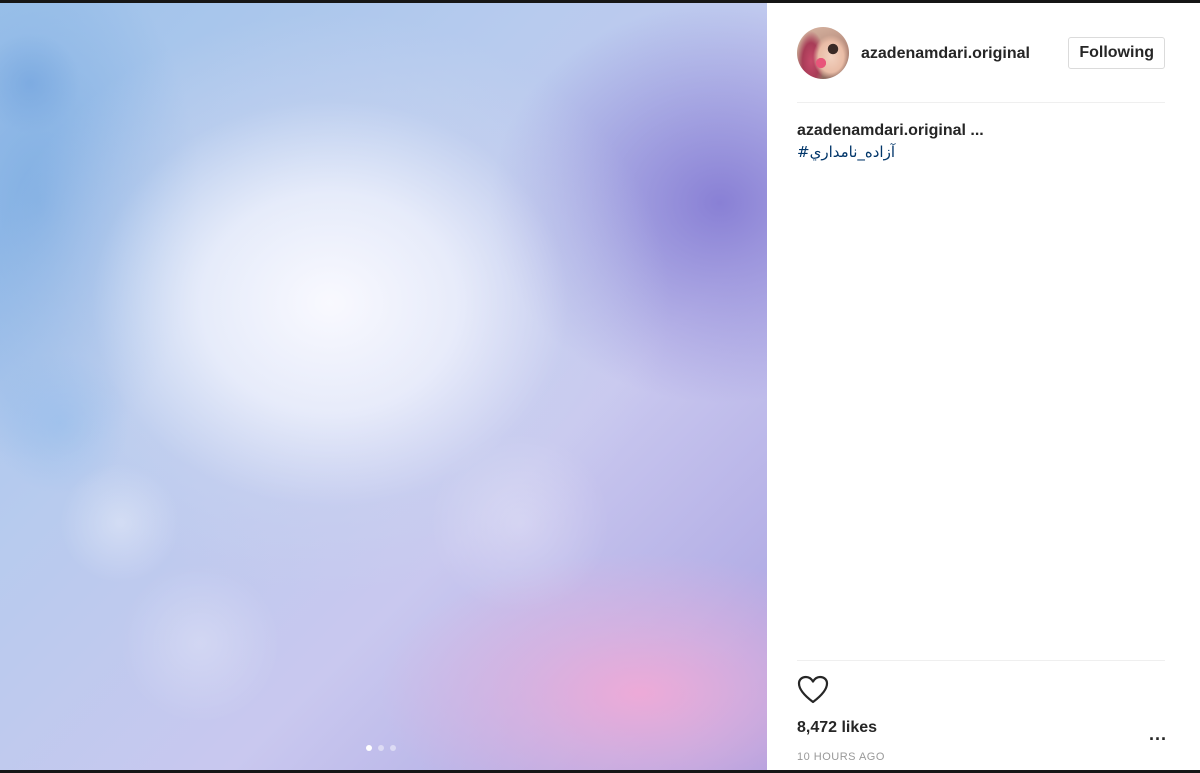  I want to click on post-header: azadenamdari.original Following, so click(981, 53).